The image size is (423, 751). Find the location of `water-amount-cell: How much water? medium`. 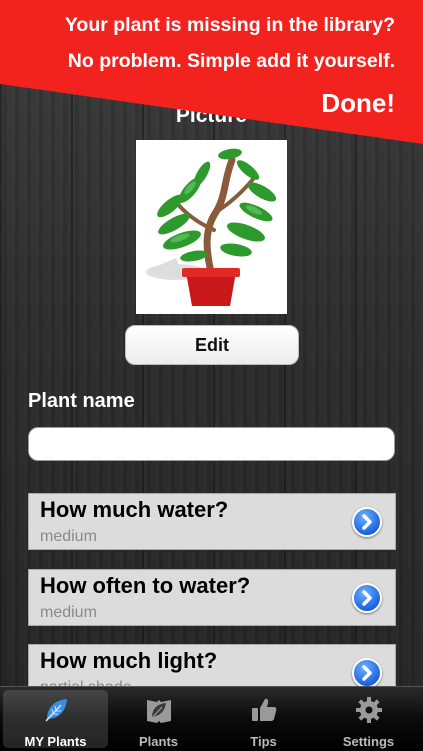

water-amount-cell: How much water? medium is located at coordinates (212, 521).